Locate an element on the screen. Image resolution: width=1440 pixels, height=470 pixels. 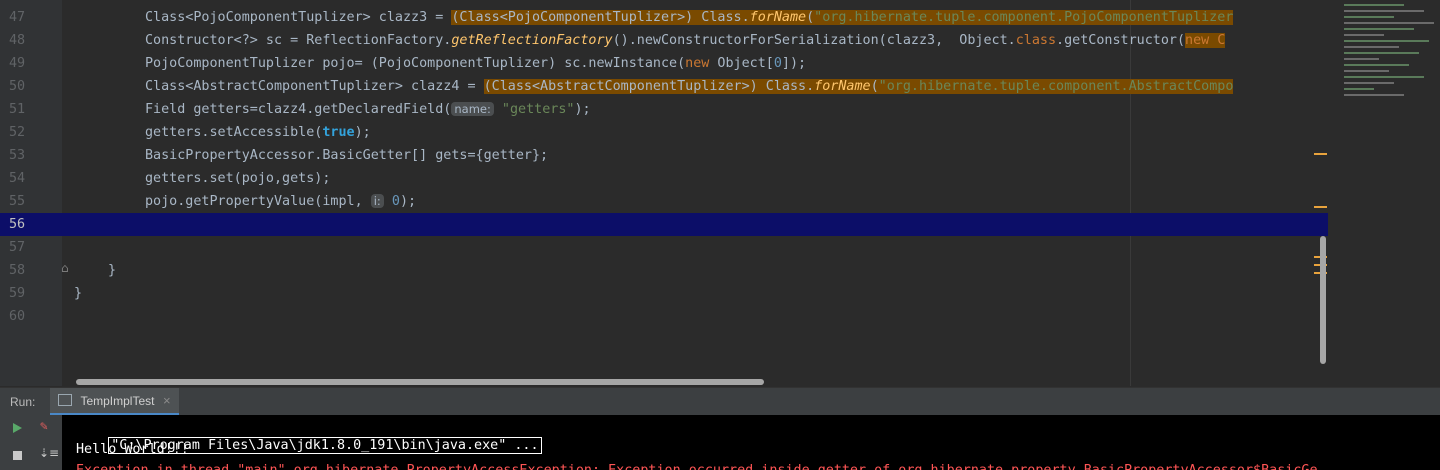
console-tab-icon is located at coordinates (65, 399).